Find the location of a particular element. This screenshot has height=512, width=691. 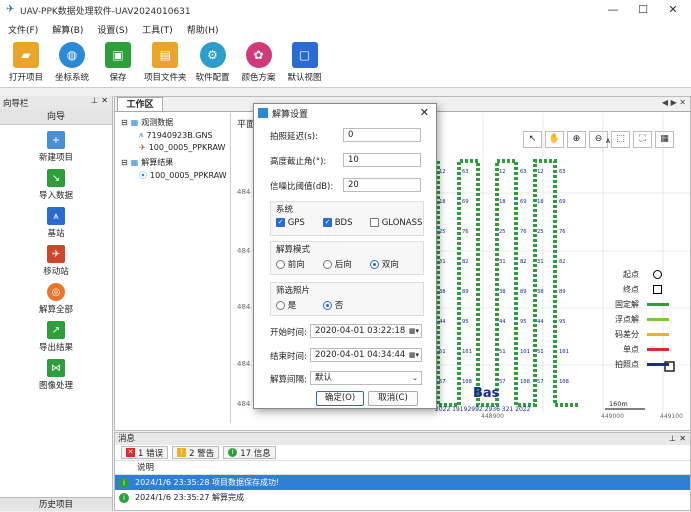

project-folder-button: ▤ 项目文件夹 is located at coordinates (165, 62).